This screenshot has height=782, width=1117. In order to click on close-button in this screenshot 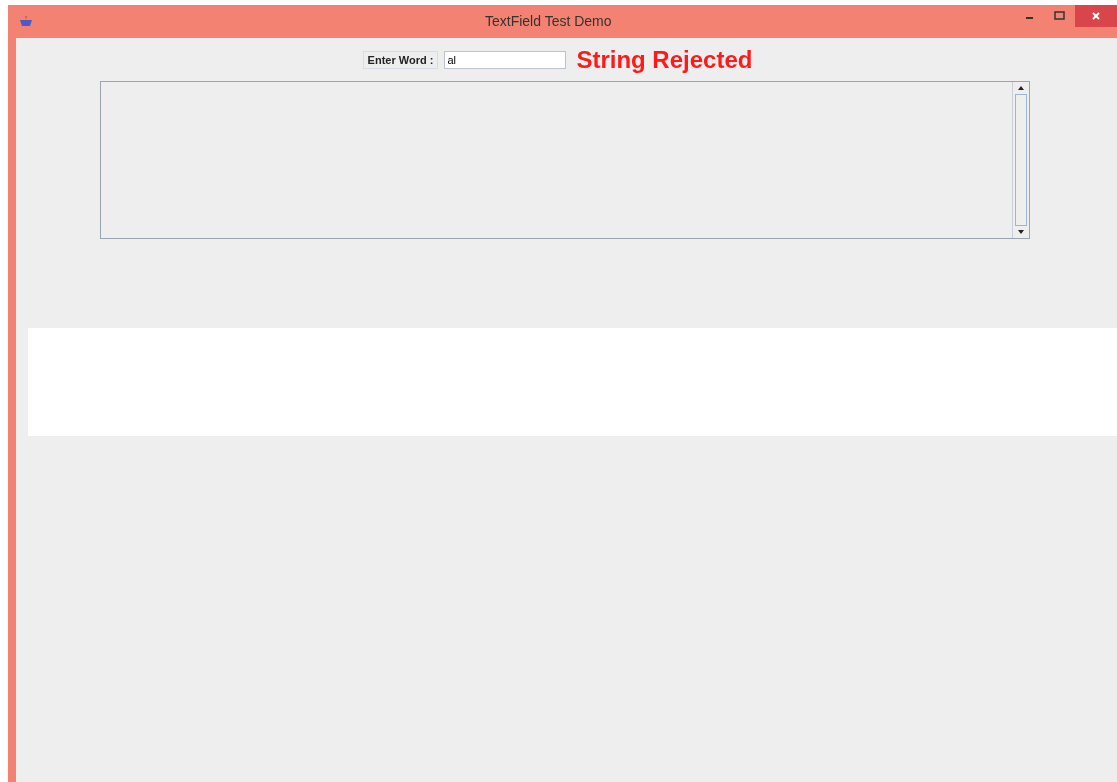, I will do `click(1096, 16)`.